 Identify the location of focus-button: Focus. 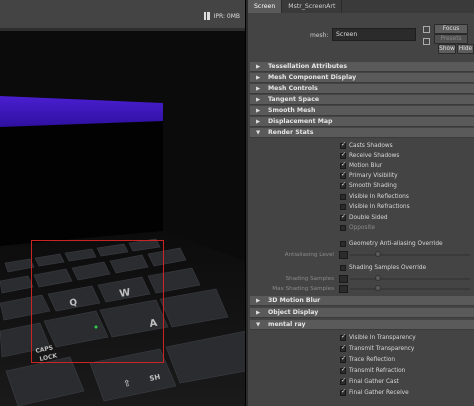
(451, 29).